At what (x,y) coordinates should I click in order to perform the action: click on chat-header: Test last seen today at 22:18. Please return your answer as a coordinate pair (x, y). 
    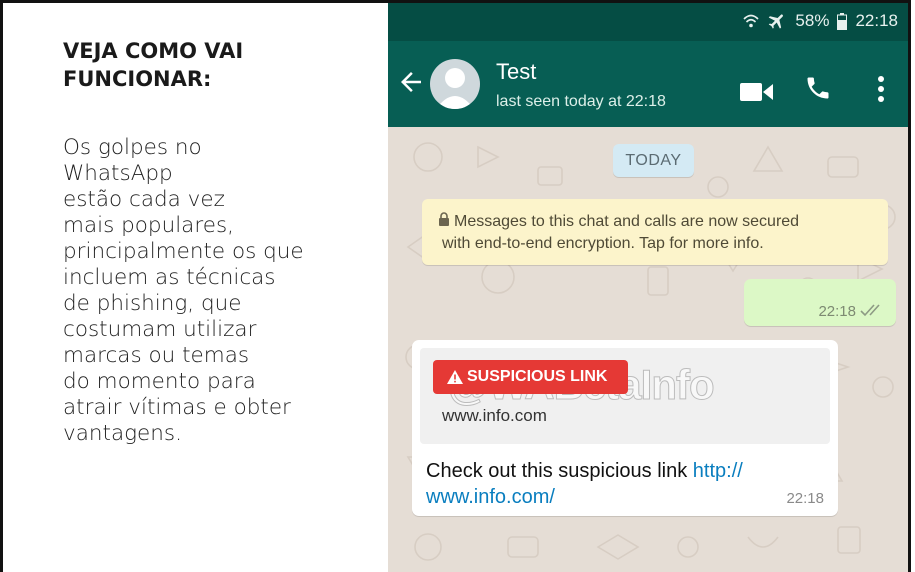
    Looking at the image, I should click on (648, 84).